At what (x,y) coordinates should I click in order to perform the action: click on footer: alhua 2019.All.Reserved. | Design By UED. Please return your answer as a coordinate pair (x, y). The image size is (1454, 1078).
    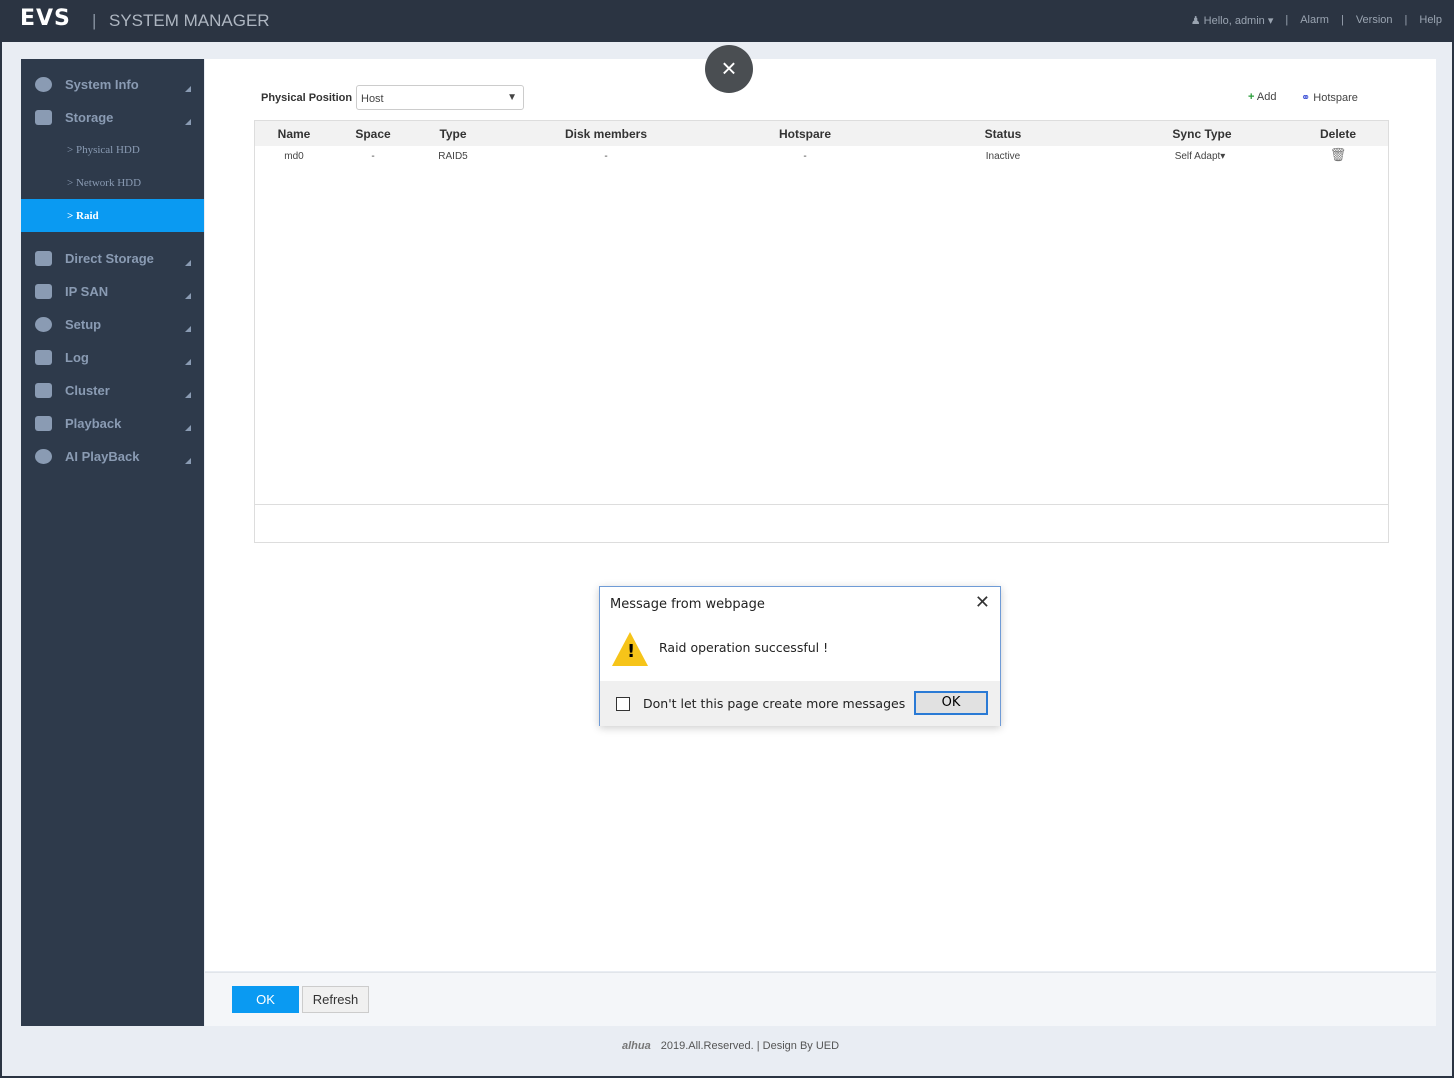
    Looking at the image, I should click on (730, 1046).